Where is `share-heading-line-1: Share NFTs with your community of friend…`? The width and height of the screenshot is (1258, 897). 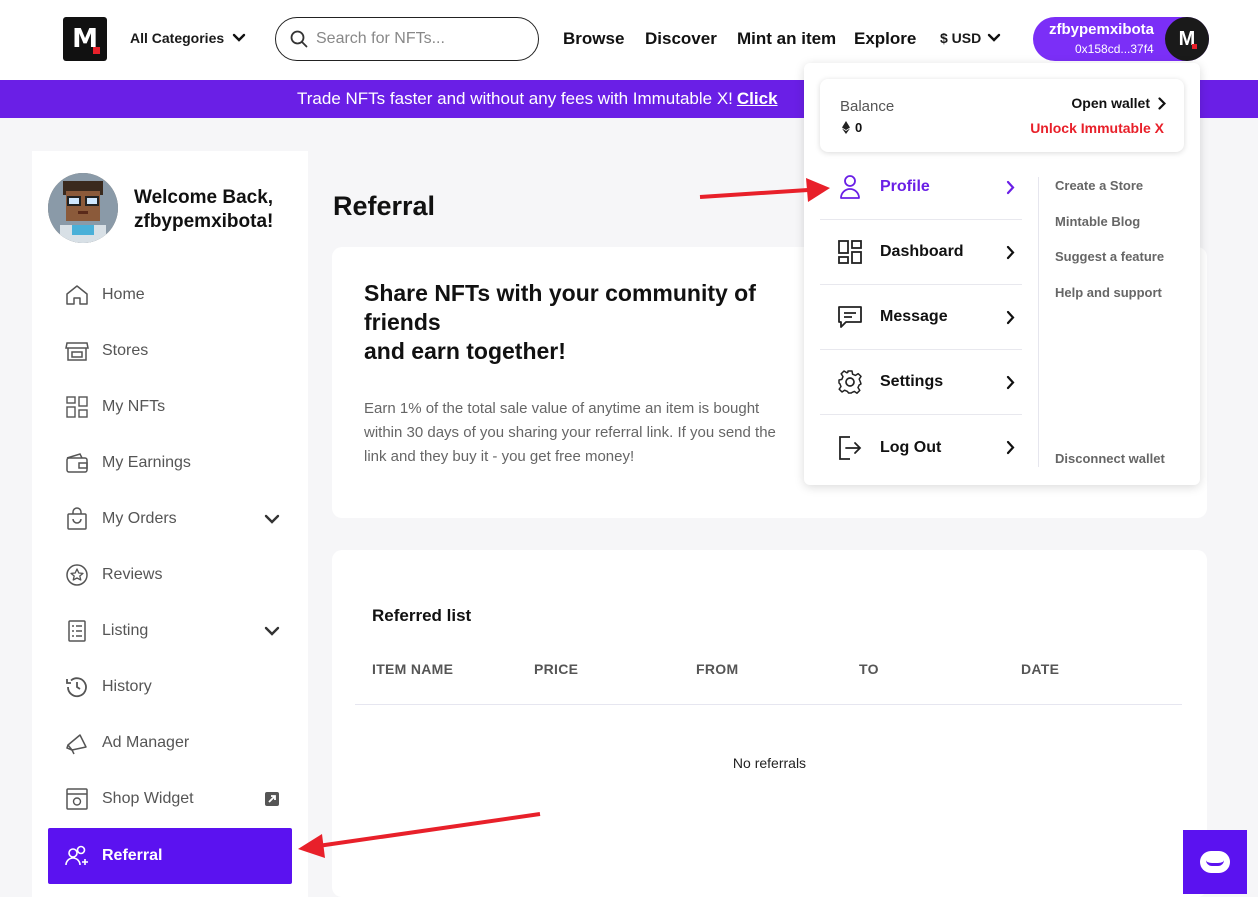 share-heading-line-1: Share NFTs with your community of friend… is located at coordinates (560, 307).